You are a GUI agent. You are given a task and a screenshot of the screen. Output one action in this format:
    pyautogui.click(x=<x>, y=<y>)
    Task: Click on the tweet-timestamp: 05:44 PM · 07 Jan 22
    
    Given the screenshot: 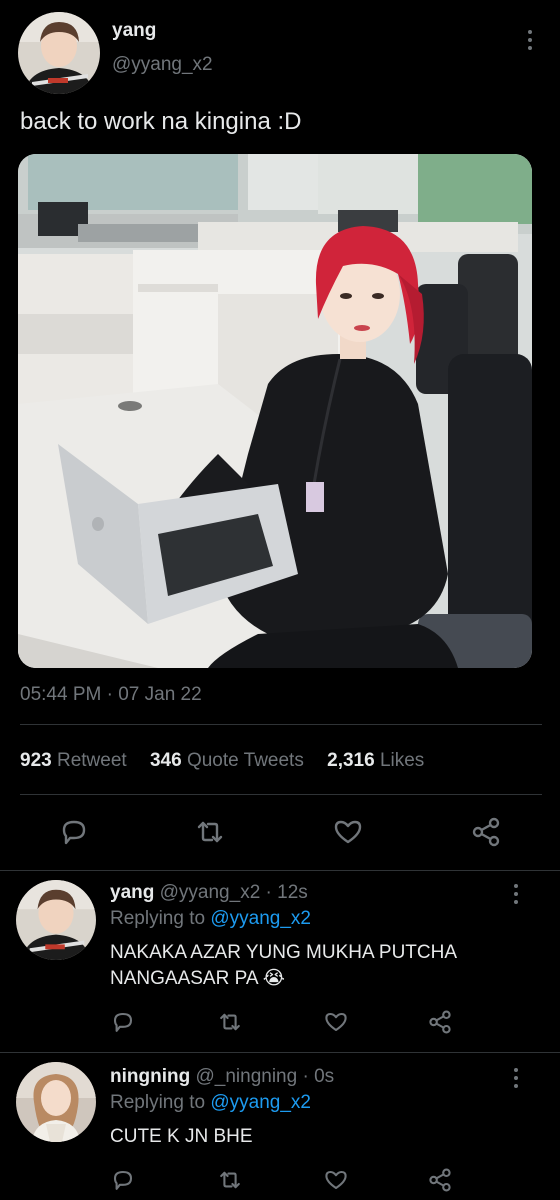 What is the action you would take?
    pyautogui.click(x=111, y=694)
    